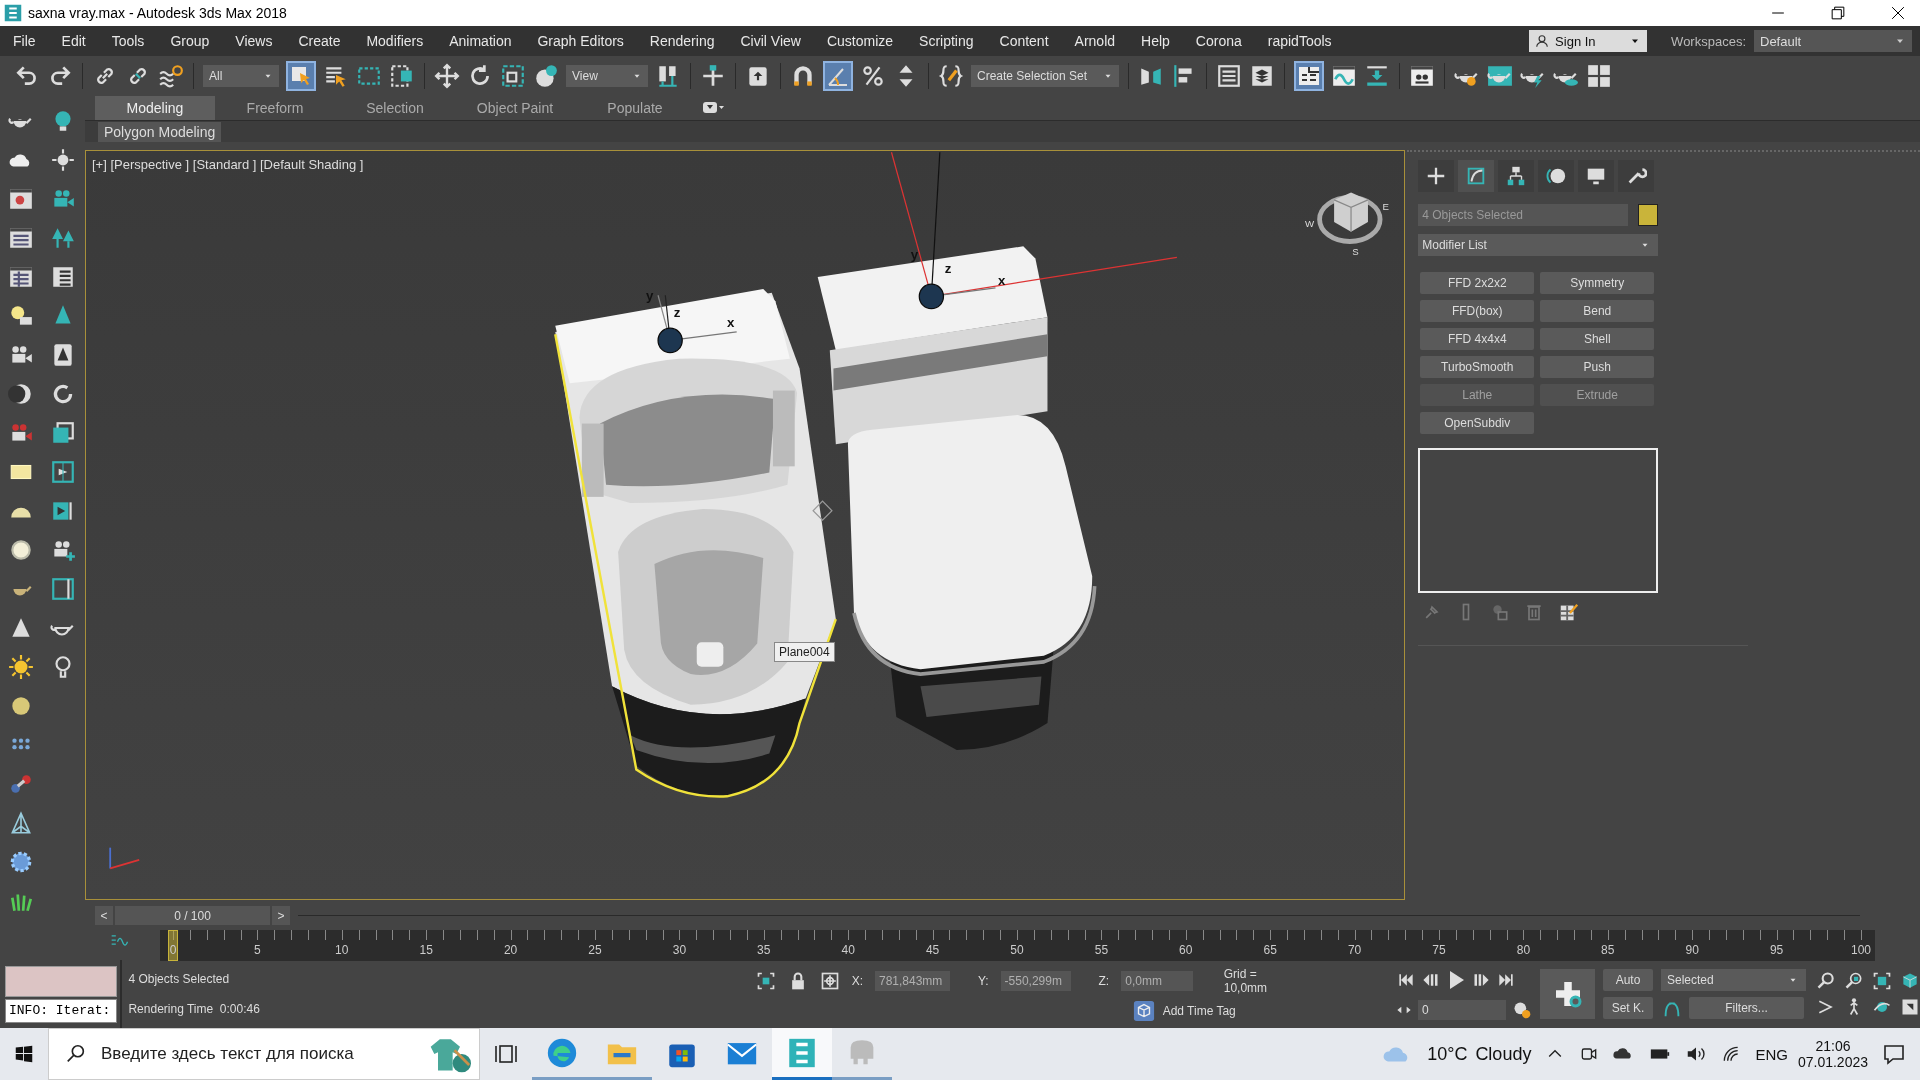  What do you see at coordinates (1910, 1007) in the screenshot?
I see `maximize-viewport-icon` at bounding box center [1910, 1007].